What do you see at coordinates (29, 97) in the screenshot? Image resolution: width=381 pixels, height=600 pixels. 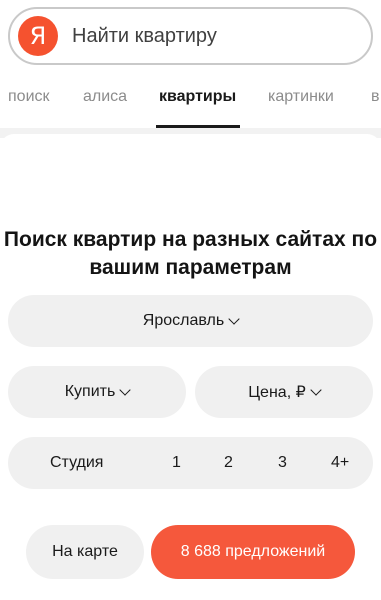 I see `tab-search: поиск` at bounding box center [29, 97].